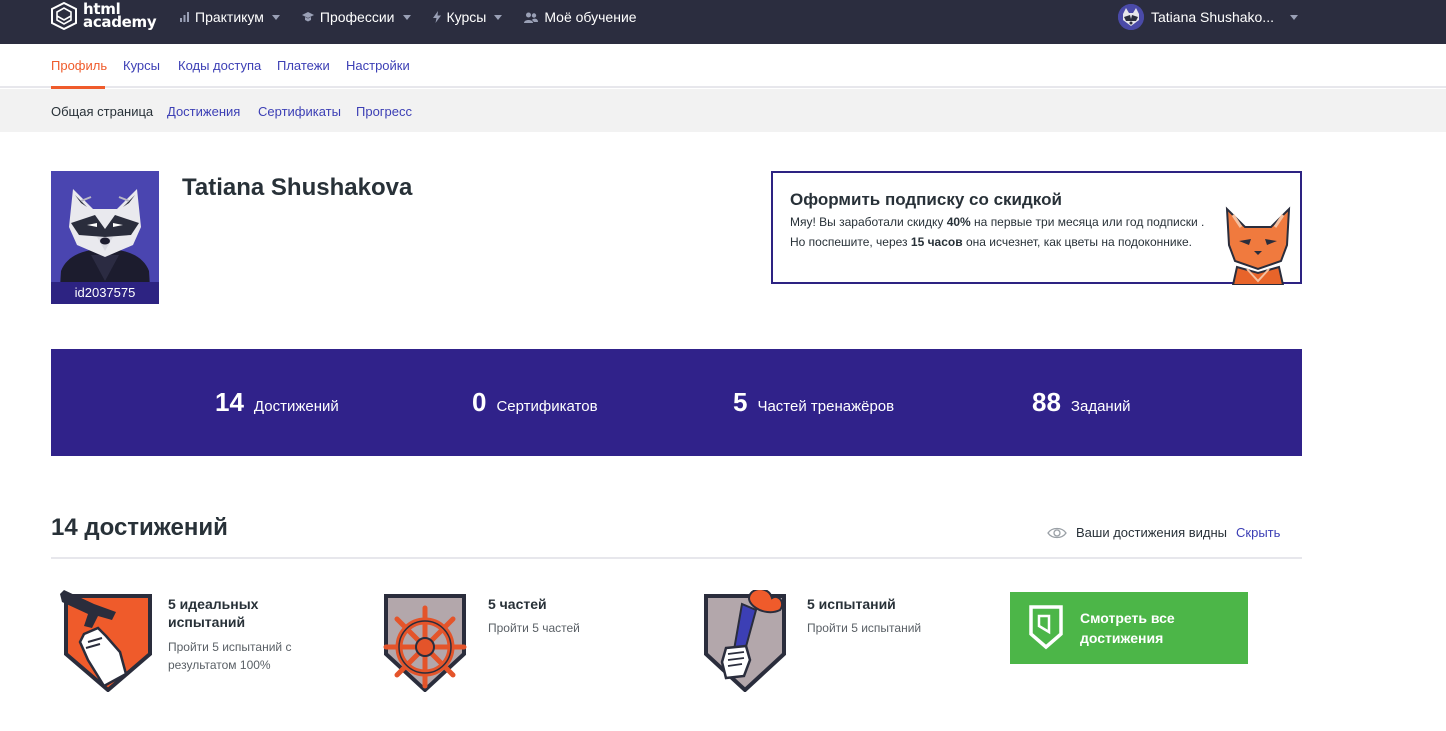 The width and height of the screenshot is (1446, 731). I want to click on achievement-2-desc: Пройти 5 частей, so click(534, 628).